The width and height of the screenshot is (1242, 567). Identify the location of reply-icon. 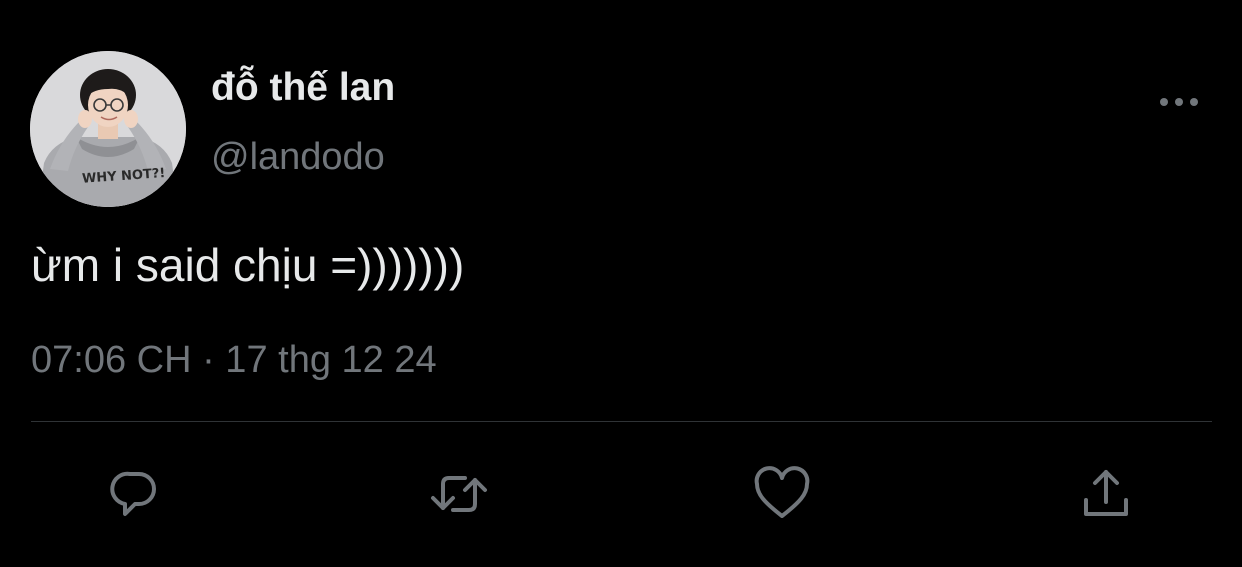
(133, 493).